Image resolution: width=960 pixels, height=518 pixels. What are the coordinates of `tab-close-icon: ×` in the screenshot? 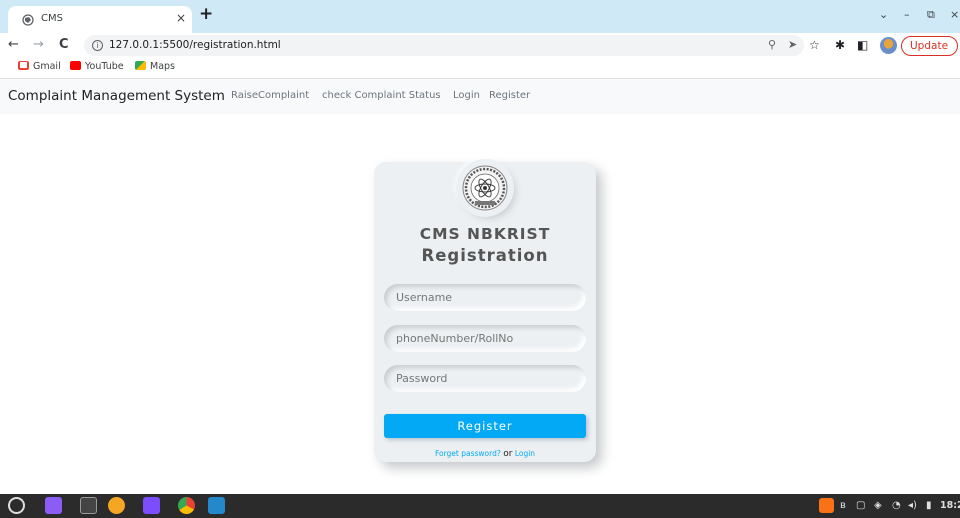 It's located at (181, 18).